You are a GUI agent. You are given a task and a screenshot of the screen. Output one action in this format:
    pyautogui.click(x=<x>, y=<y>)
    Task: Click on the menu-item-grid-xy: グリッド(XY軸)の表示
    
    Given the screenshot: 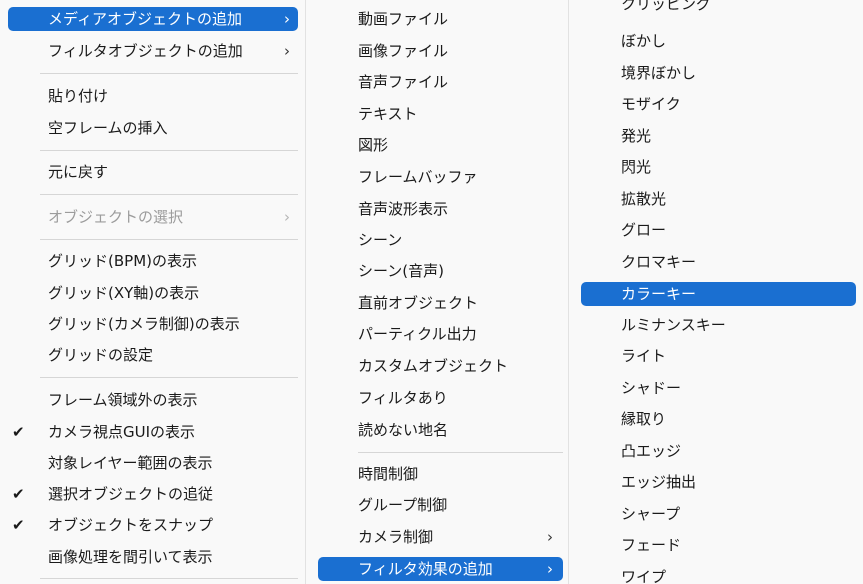 What is the action you would take?
    pyautogui.click(x=153, y=293)
    